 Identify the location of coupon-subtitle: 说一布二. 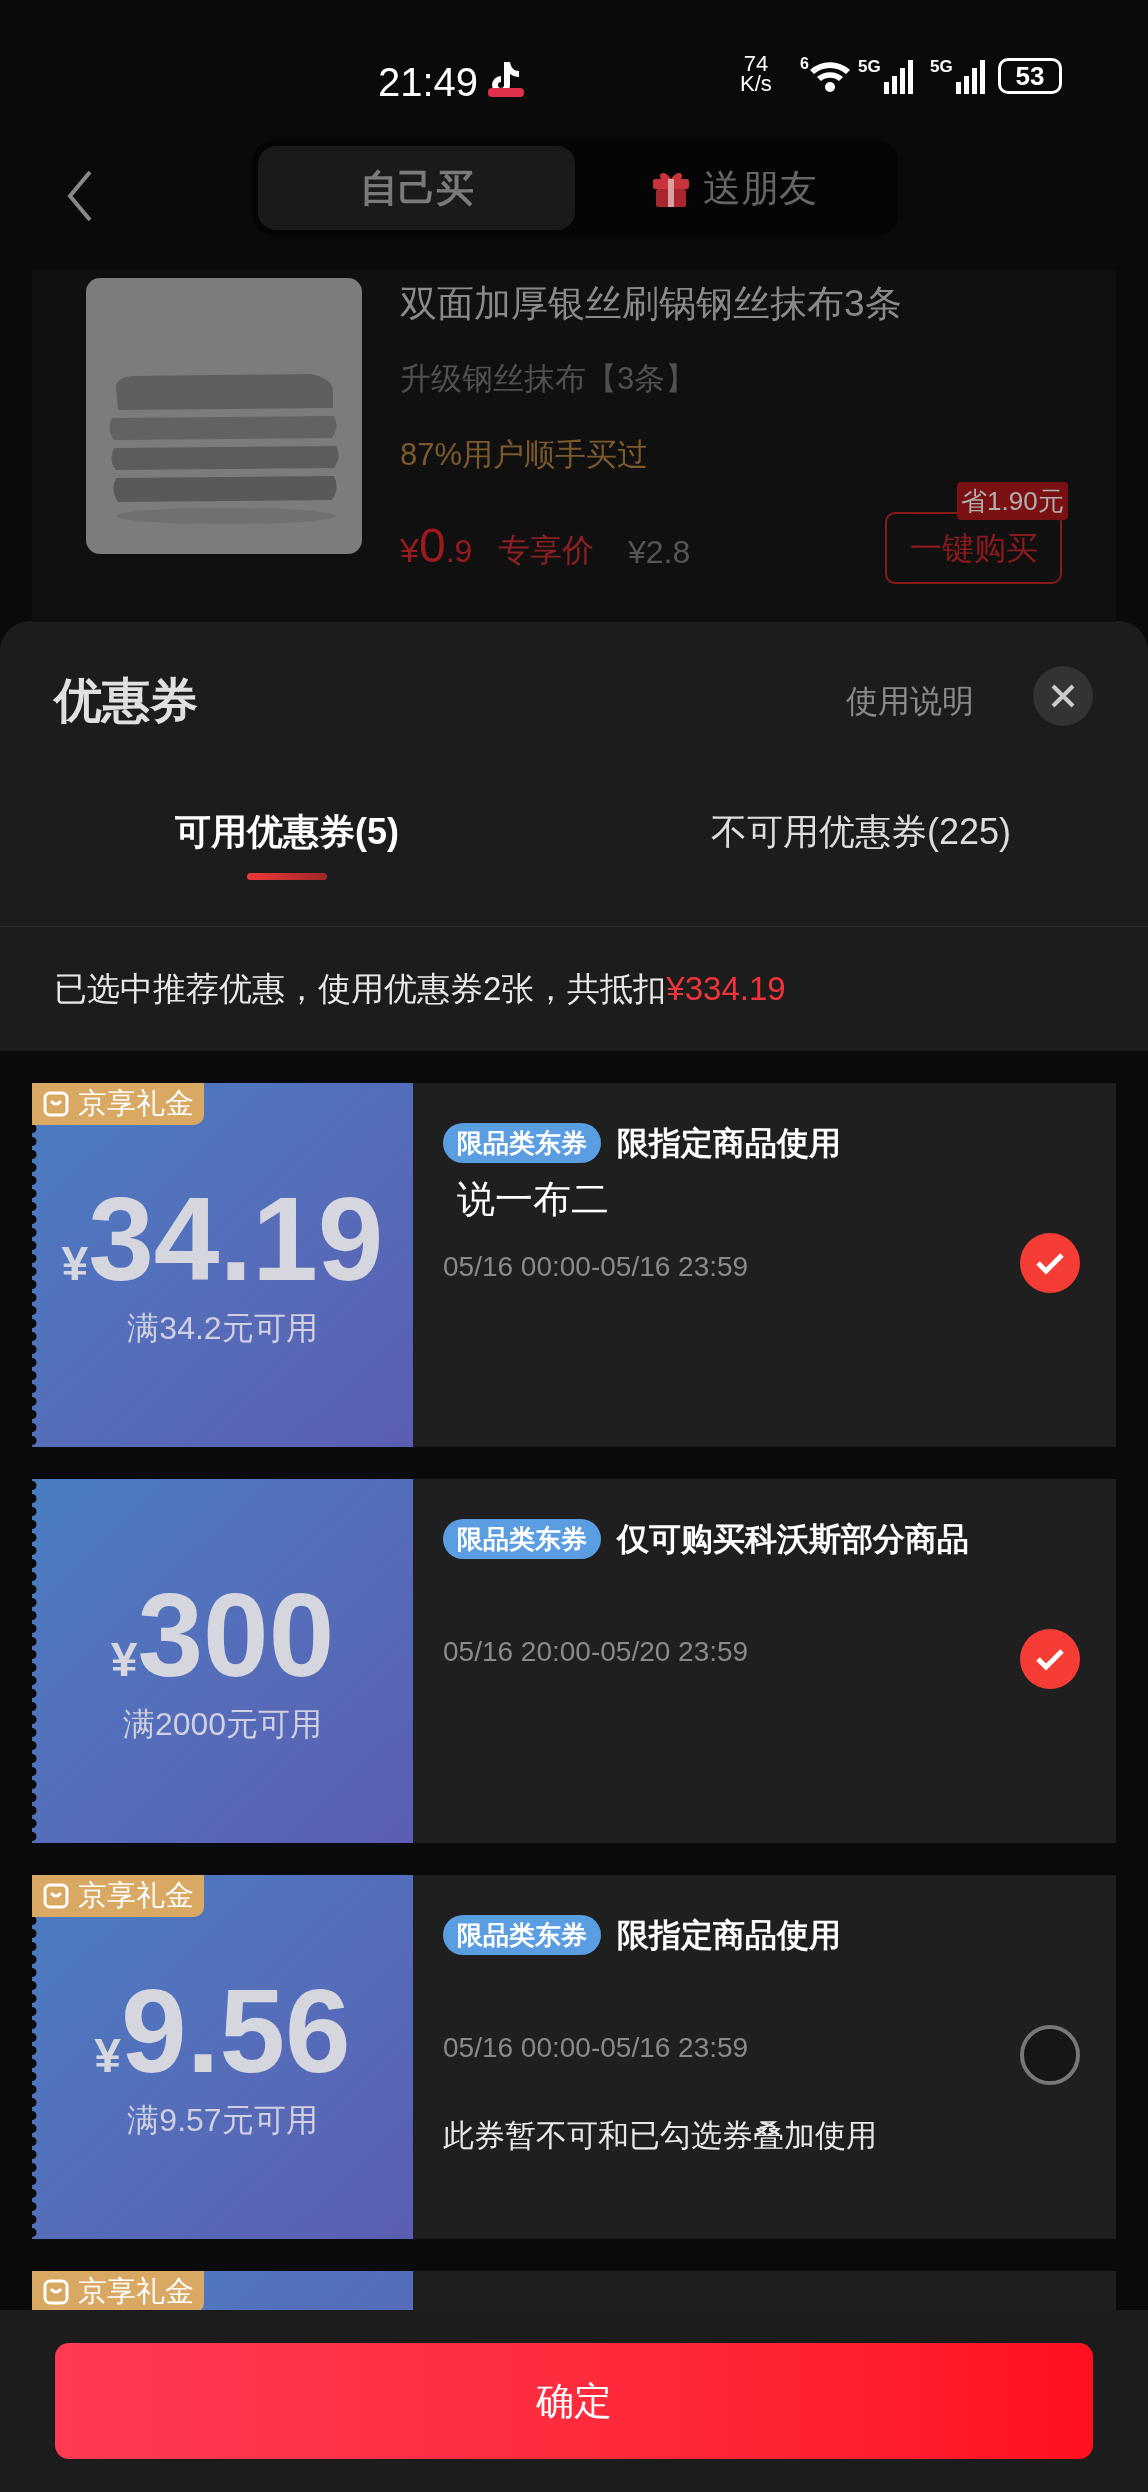
(533, 1199).